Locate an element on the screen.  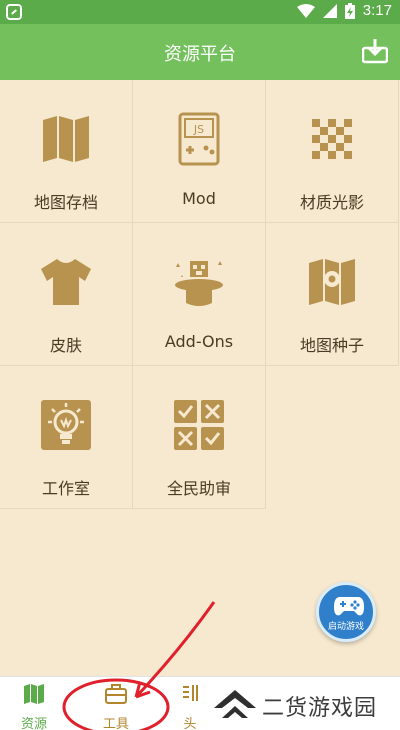
mod-device-icon: JS is located at coordinates (199, 139).